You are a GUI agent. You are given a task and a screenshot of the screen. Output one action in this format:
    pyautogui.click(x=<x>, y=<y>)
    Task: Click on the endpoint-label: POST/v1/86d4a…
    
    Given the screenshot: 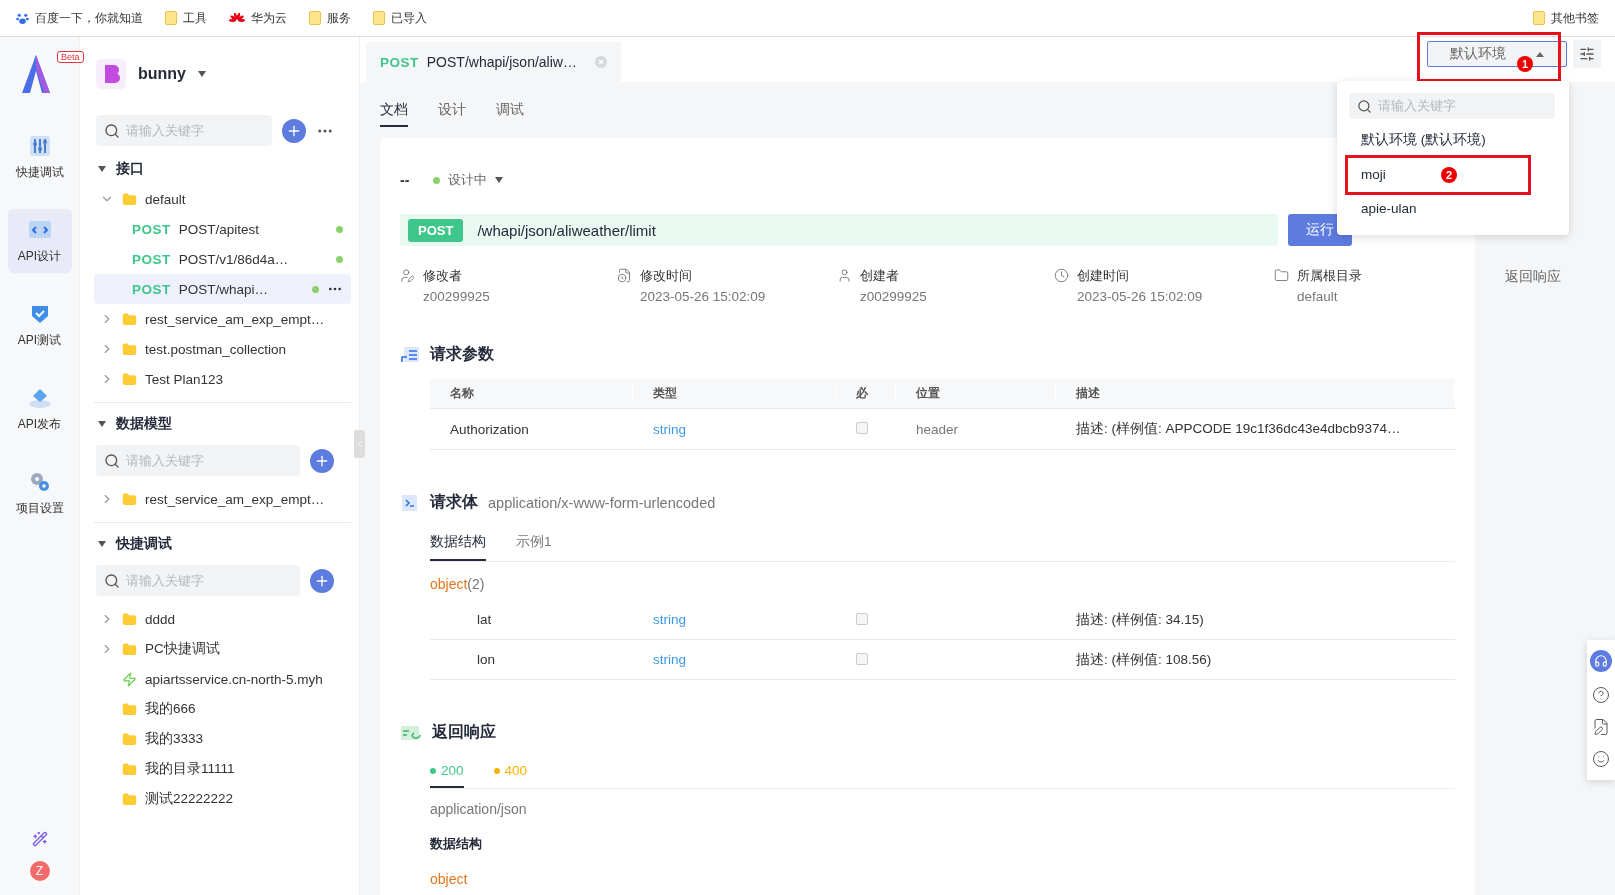 What is the action you would take?
    pyautogui.click(x=233, y=259)
    